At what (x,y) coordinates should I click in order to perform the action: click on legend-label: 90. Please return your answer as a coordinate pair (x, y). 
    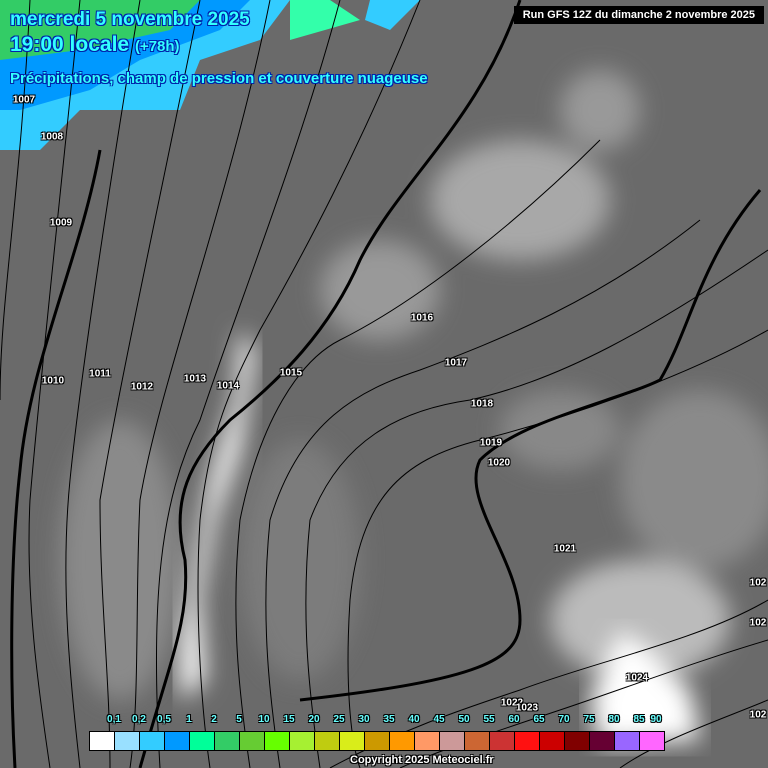
    Looking at the image, I should click on (656, 719).